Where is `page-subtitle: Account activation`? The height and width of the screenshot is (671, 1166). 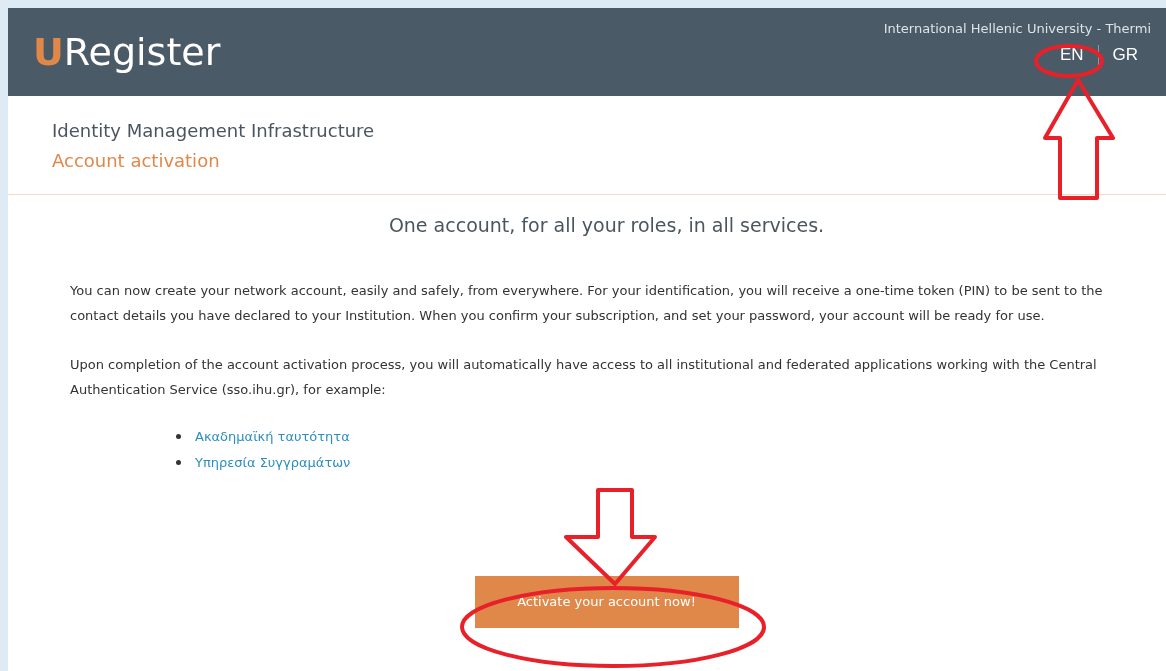 page-subtitle: Account activation is located at coordinates (136, 161).